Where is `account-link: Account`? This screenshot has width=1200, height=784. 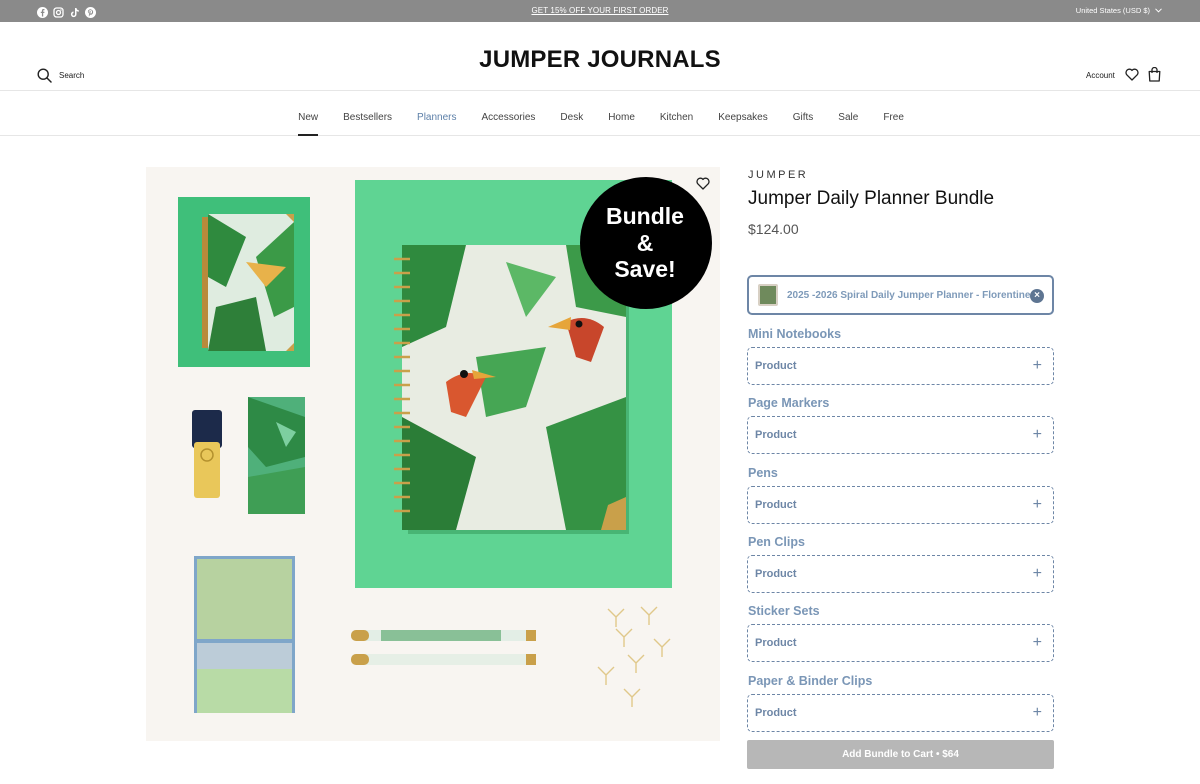 account-link: Account is located at coordinates (1100, 75).